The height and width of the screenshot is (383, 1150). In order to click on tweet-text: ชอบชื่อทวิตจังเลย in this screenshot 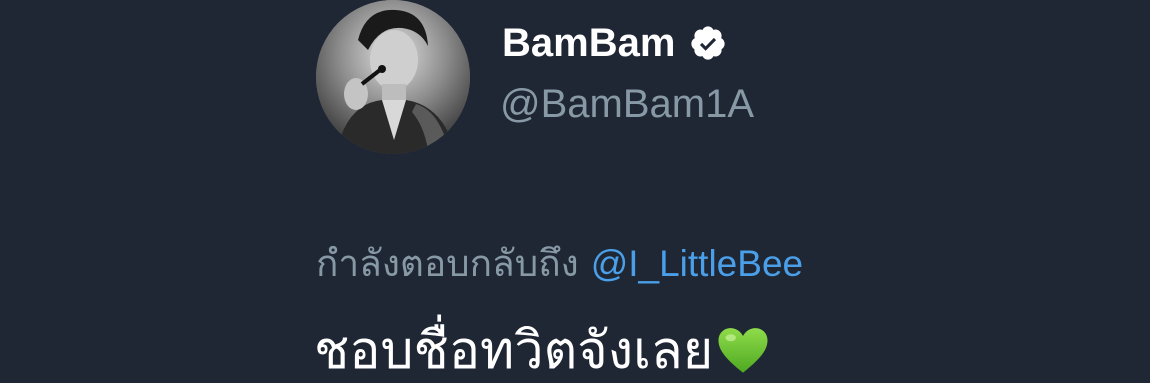, I will do `click(514, 351)`.